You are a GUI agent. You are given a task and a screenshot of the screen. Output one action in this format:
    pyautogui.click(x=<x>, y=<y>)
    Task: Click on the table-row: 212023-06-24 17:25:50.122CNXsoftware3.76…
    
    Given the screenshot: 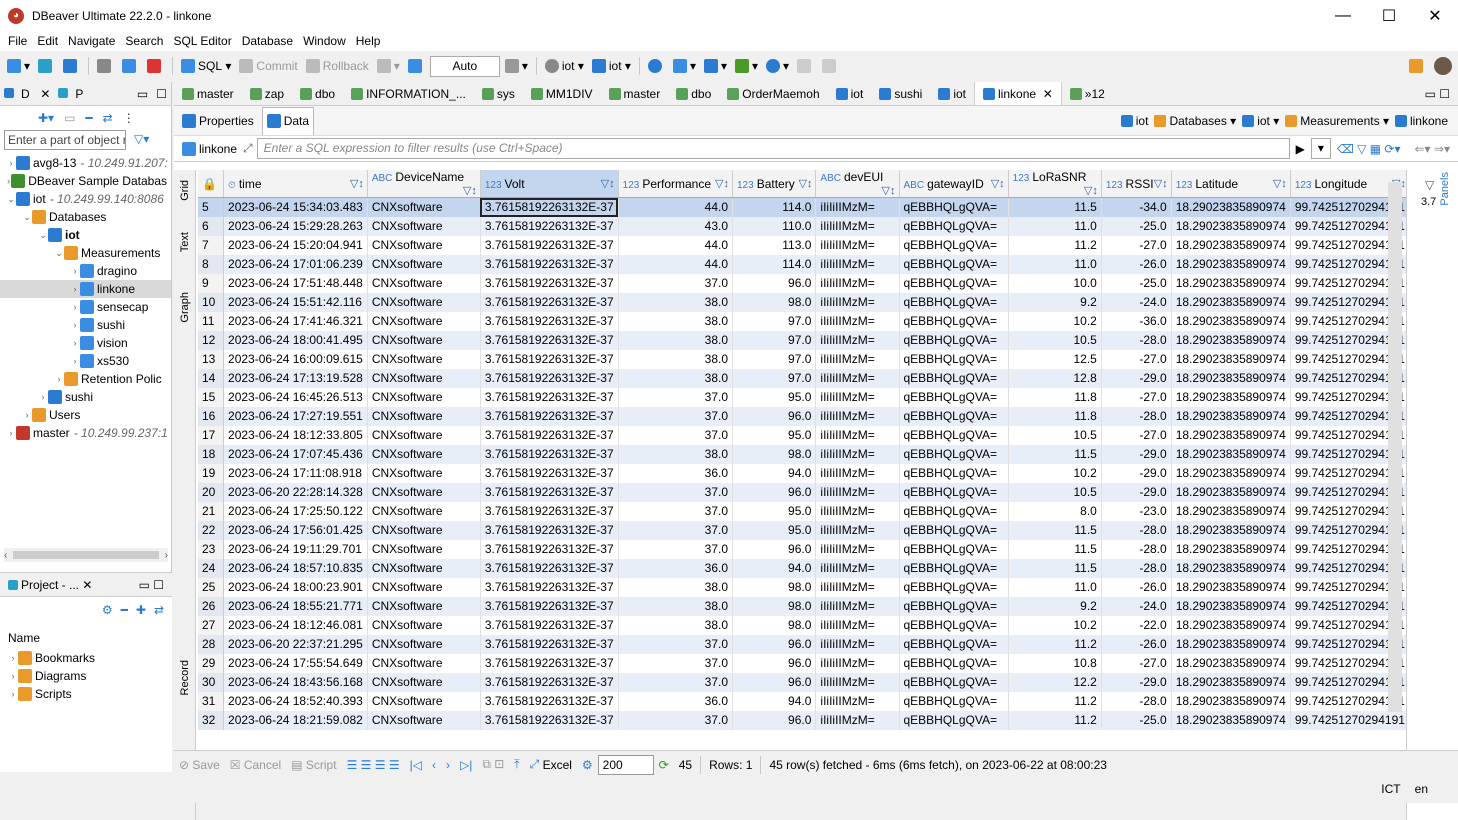 What is the action you would take?
    pyautogui.click(x=804, y=511)
    